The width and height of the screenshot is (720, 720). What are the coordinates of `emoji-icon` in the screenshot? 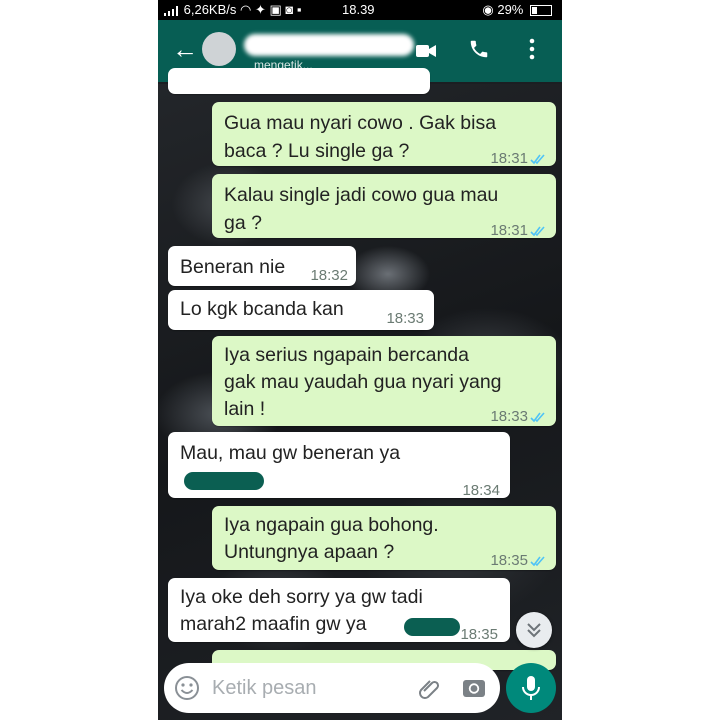 It's located at (187, 688).